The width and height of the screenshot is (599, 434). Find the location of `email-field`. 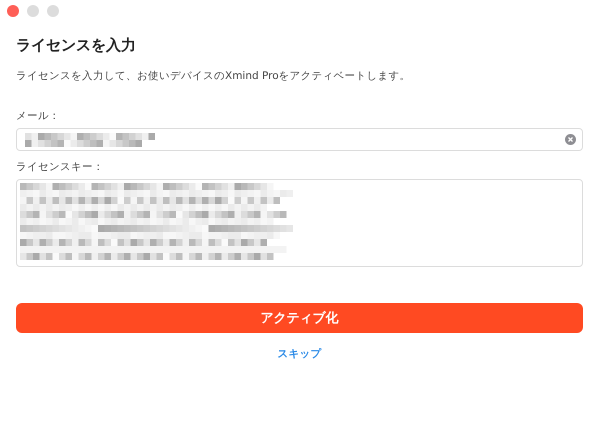

email-field is located at coordinates (299, 139).